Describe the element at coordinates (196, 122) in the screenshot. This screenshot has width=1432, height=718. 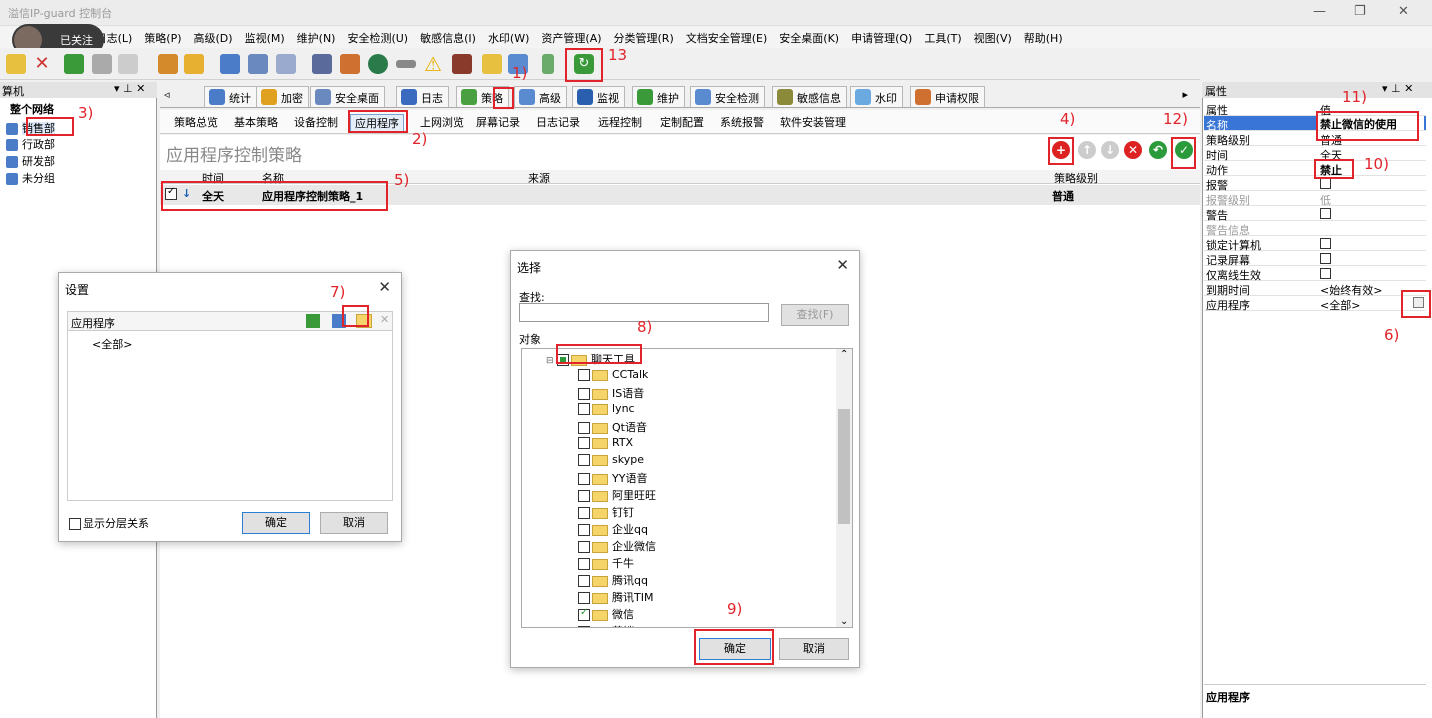
I see `subtab: 策略总览` at that location.